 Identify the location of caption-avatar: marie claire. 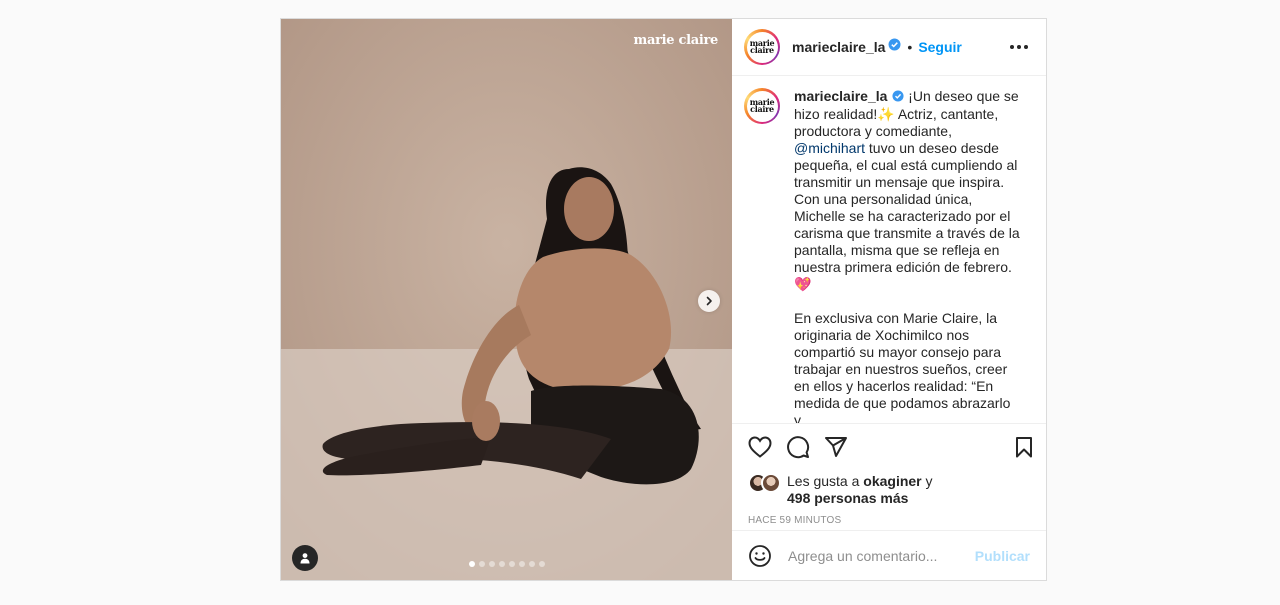
(762, 106).